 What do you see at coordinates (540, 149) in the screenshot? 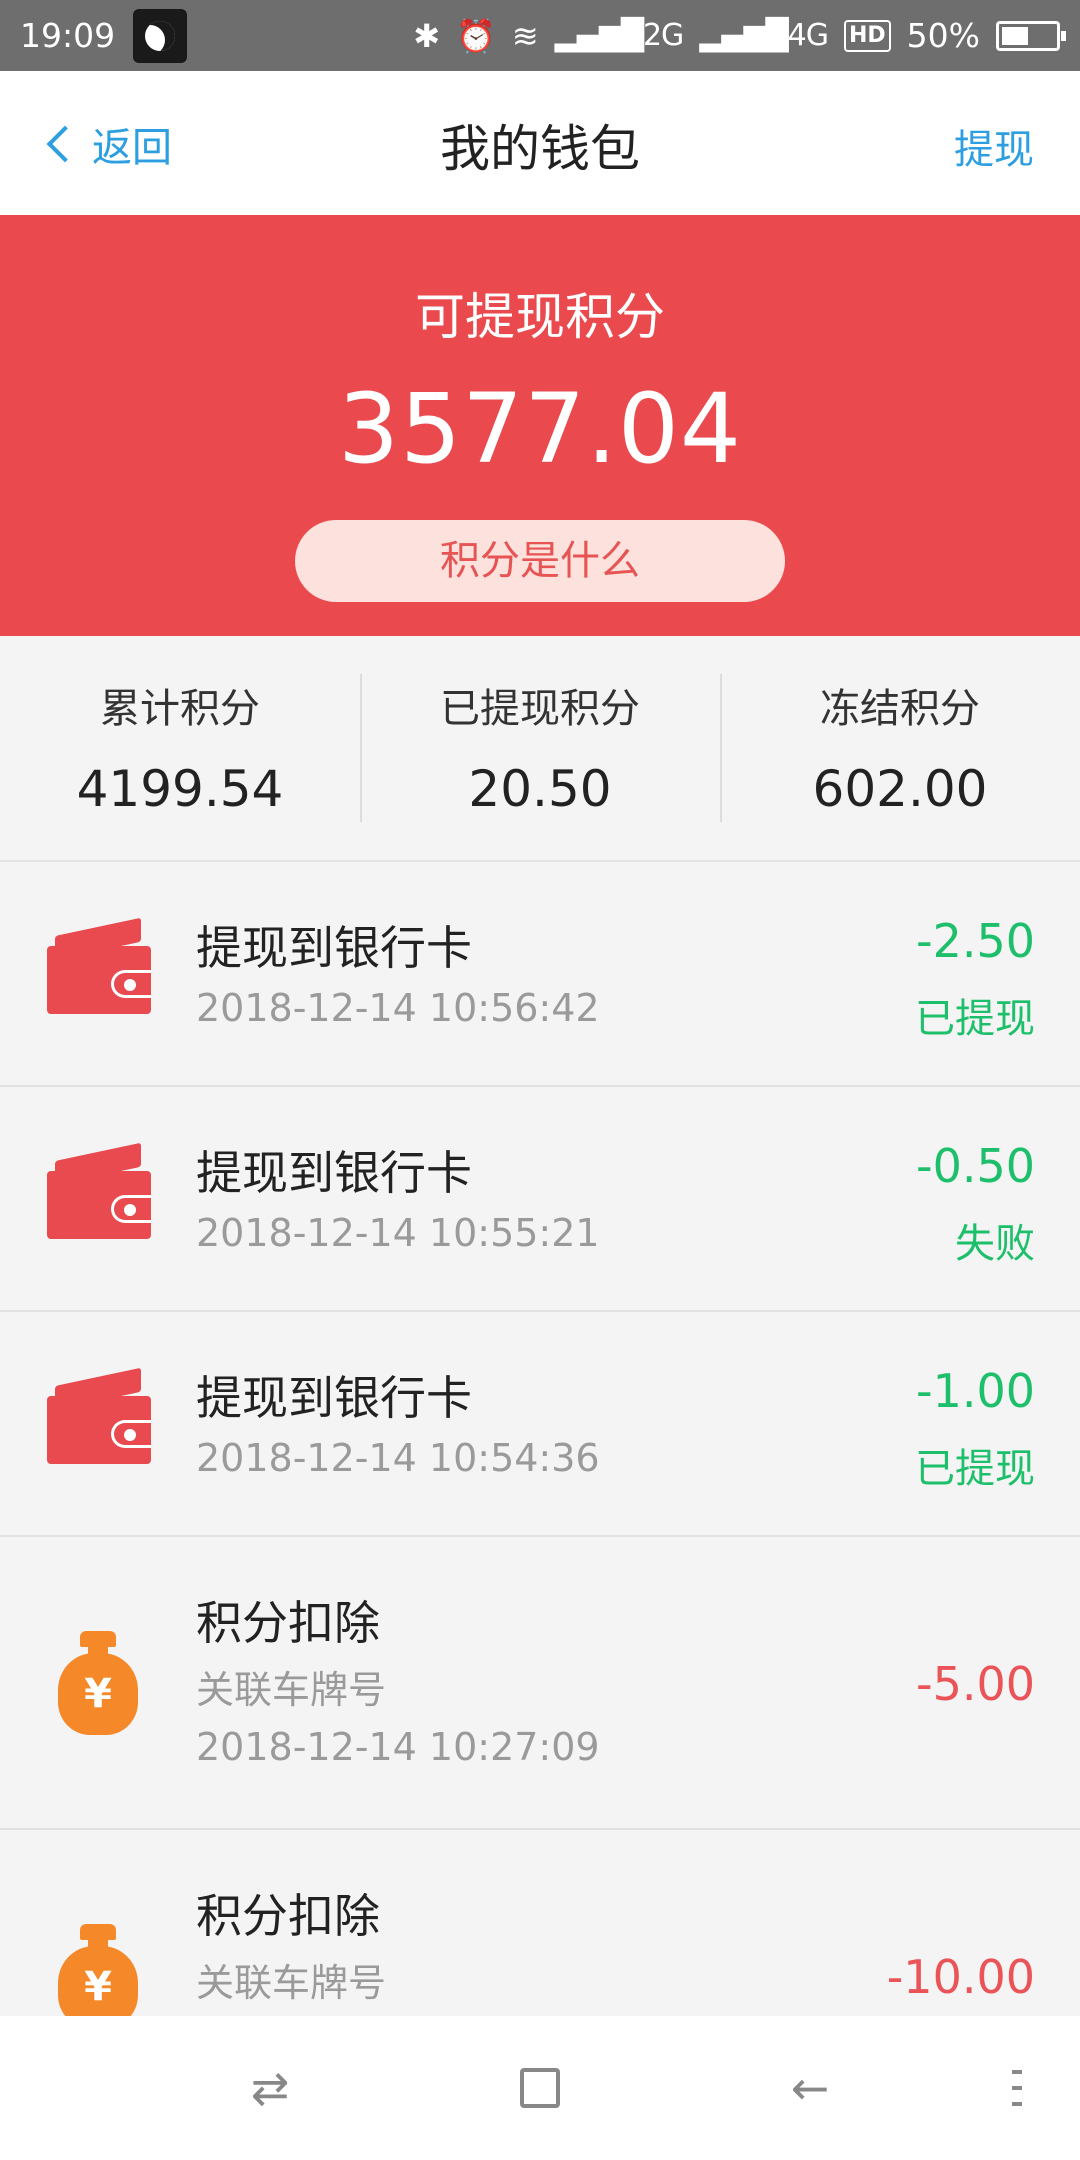
I see `page-title: 我的钱包` at bounding box center [540, 149].